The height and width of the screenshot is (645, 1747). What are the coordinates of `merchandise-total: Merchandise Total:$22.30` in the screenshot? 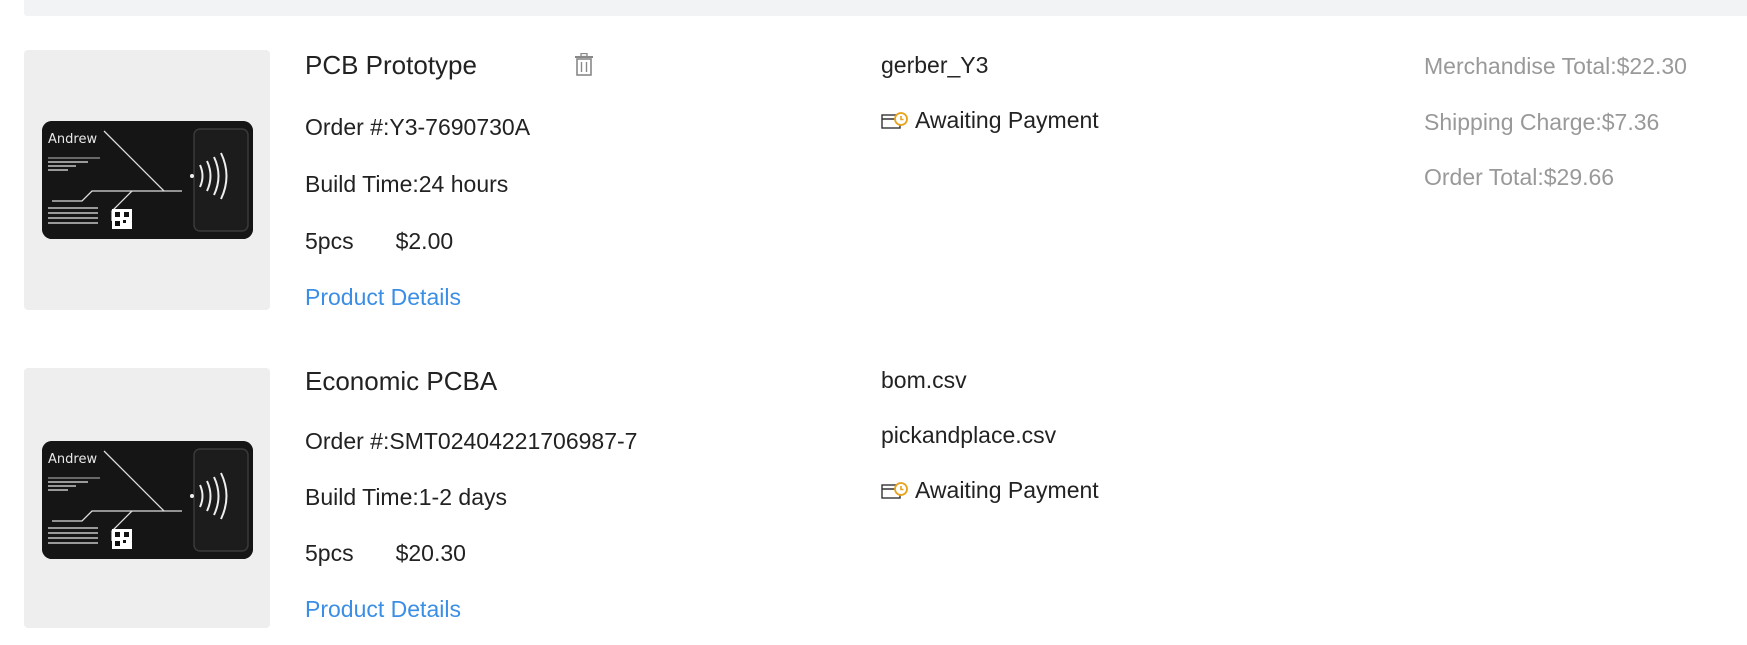 It's located at (1555, 66).